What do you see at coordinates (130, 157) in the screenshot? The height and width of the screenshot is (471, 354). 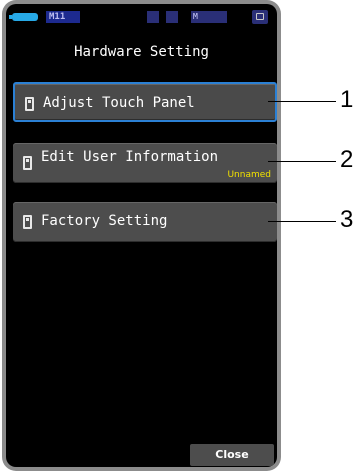 I see `button-label: Edit User Information` at bounding box center [130, 157].